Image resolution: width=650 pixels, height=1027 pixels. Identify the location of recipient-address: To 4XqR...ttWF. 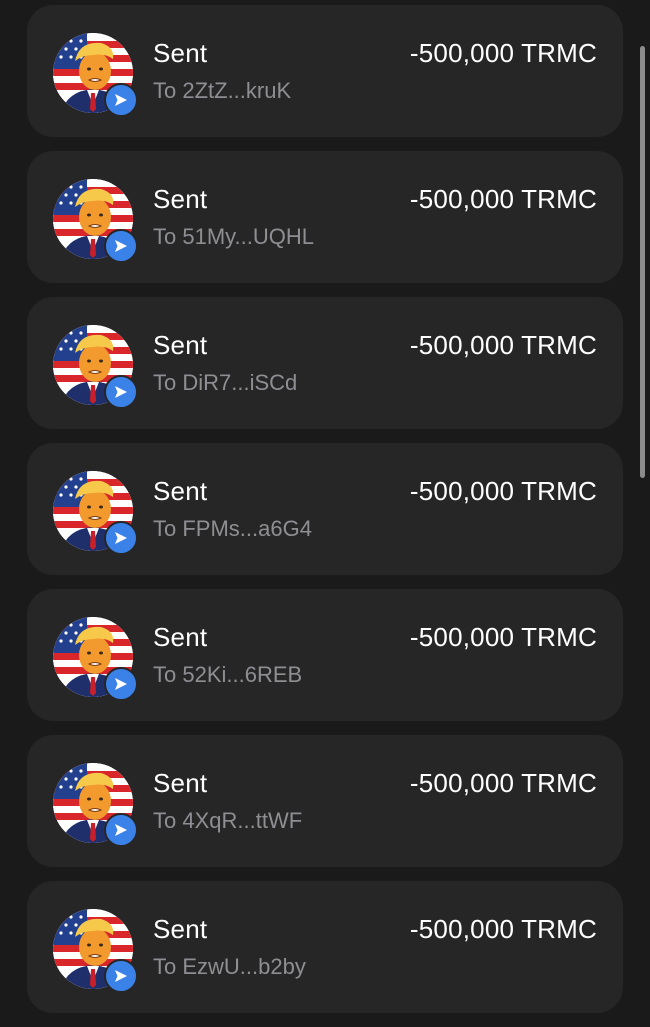
(228, 820).